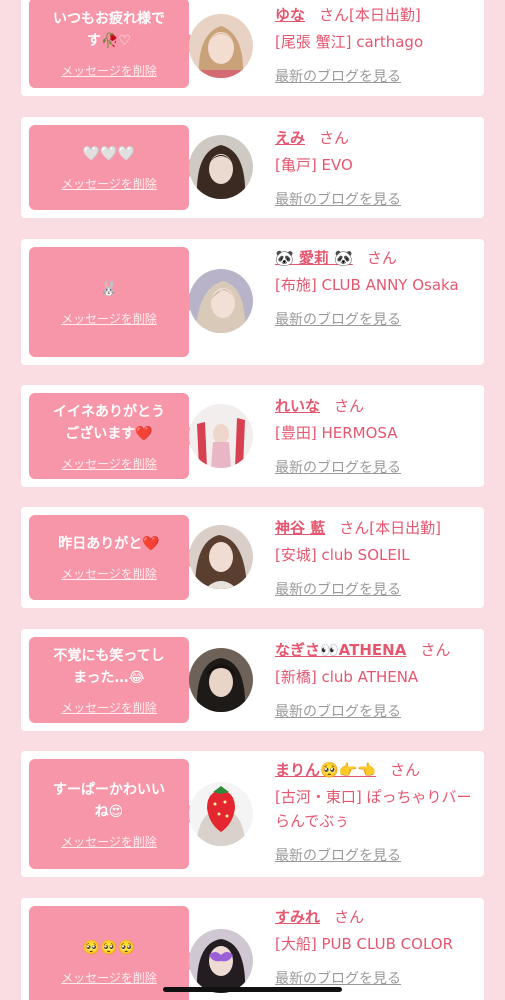 The width and height of the screenshot is (505, 1000). Describe the element at coordinates (297, 406) in the screenshot. I see `cast-name-link: れいな` at that location.